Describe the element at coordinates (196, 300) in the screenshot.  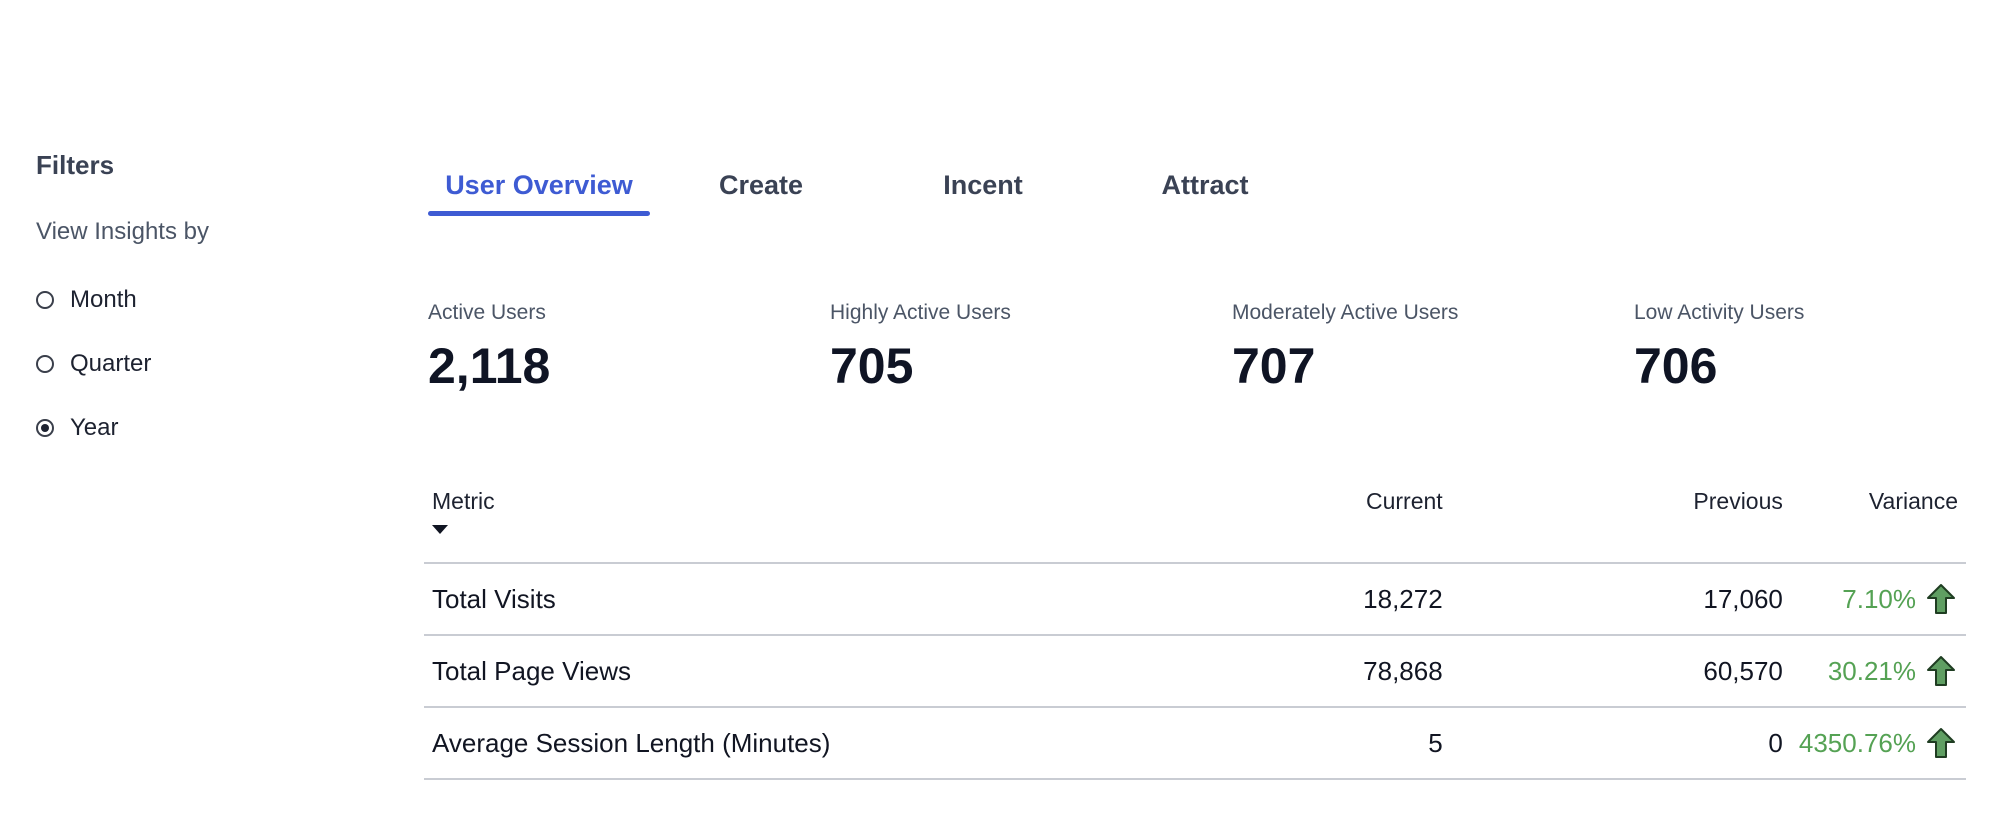
I see `radio-month: Month` at that location.